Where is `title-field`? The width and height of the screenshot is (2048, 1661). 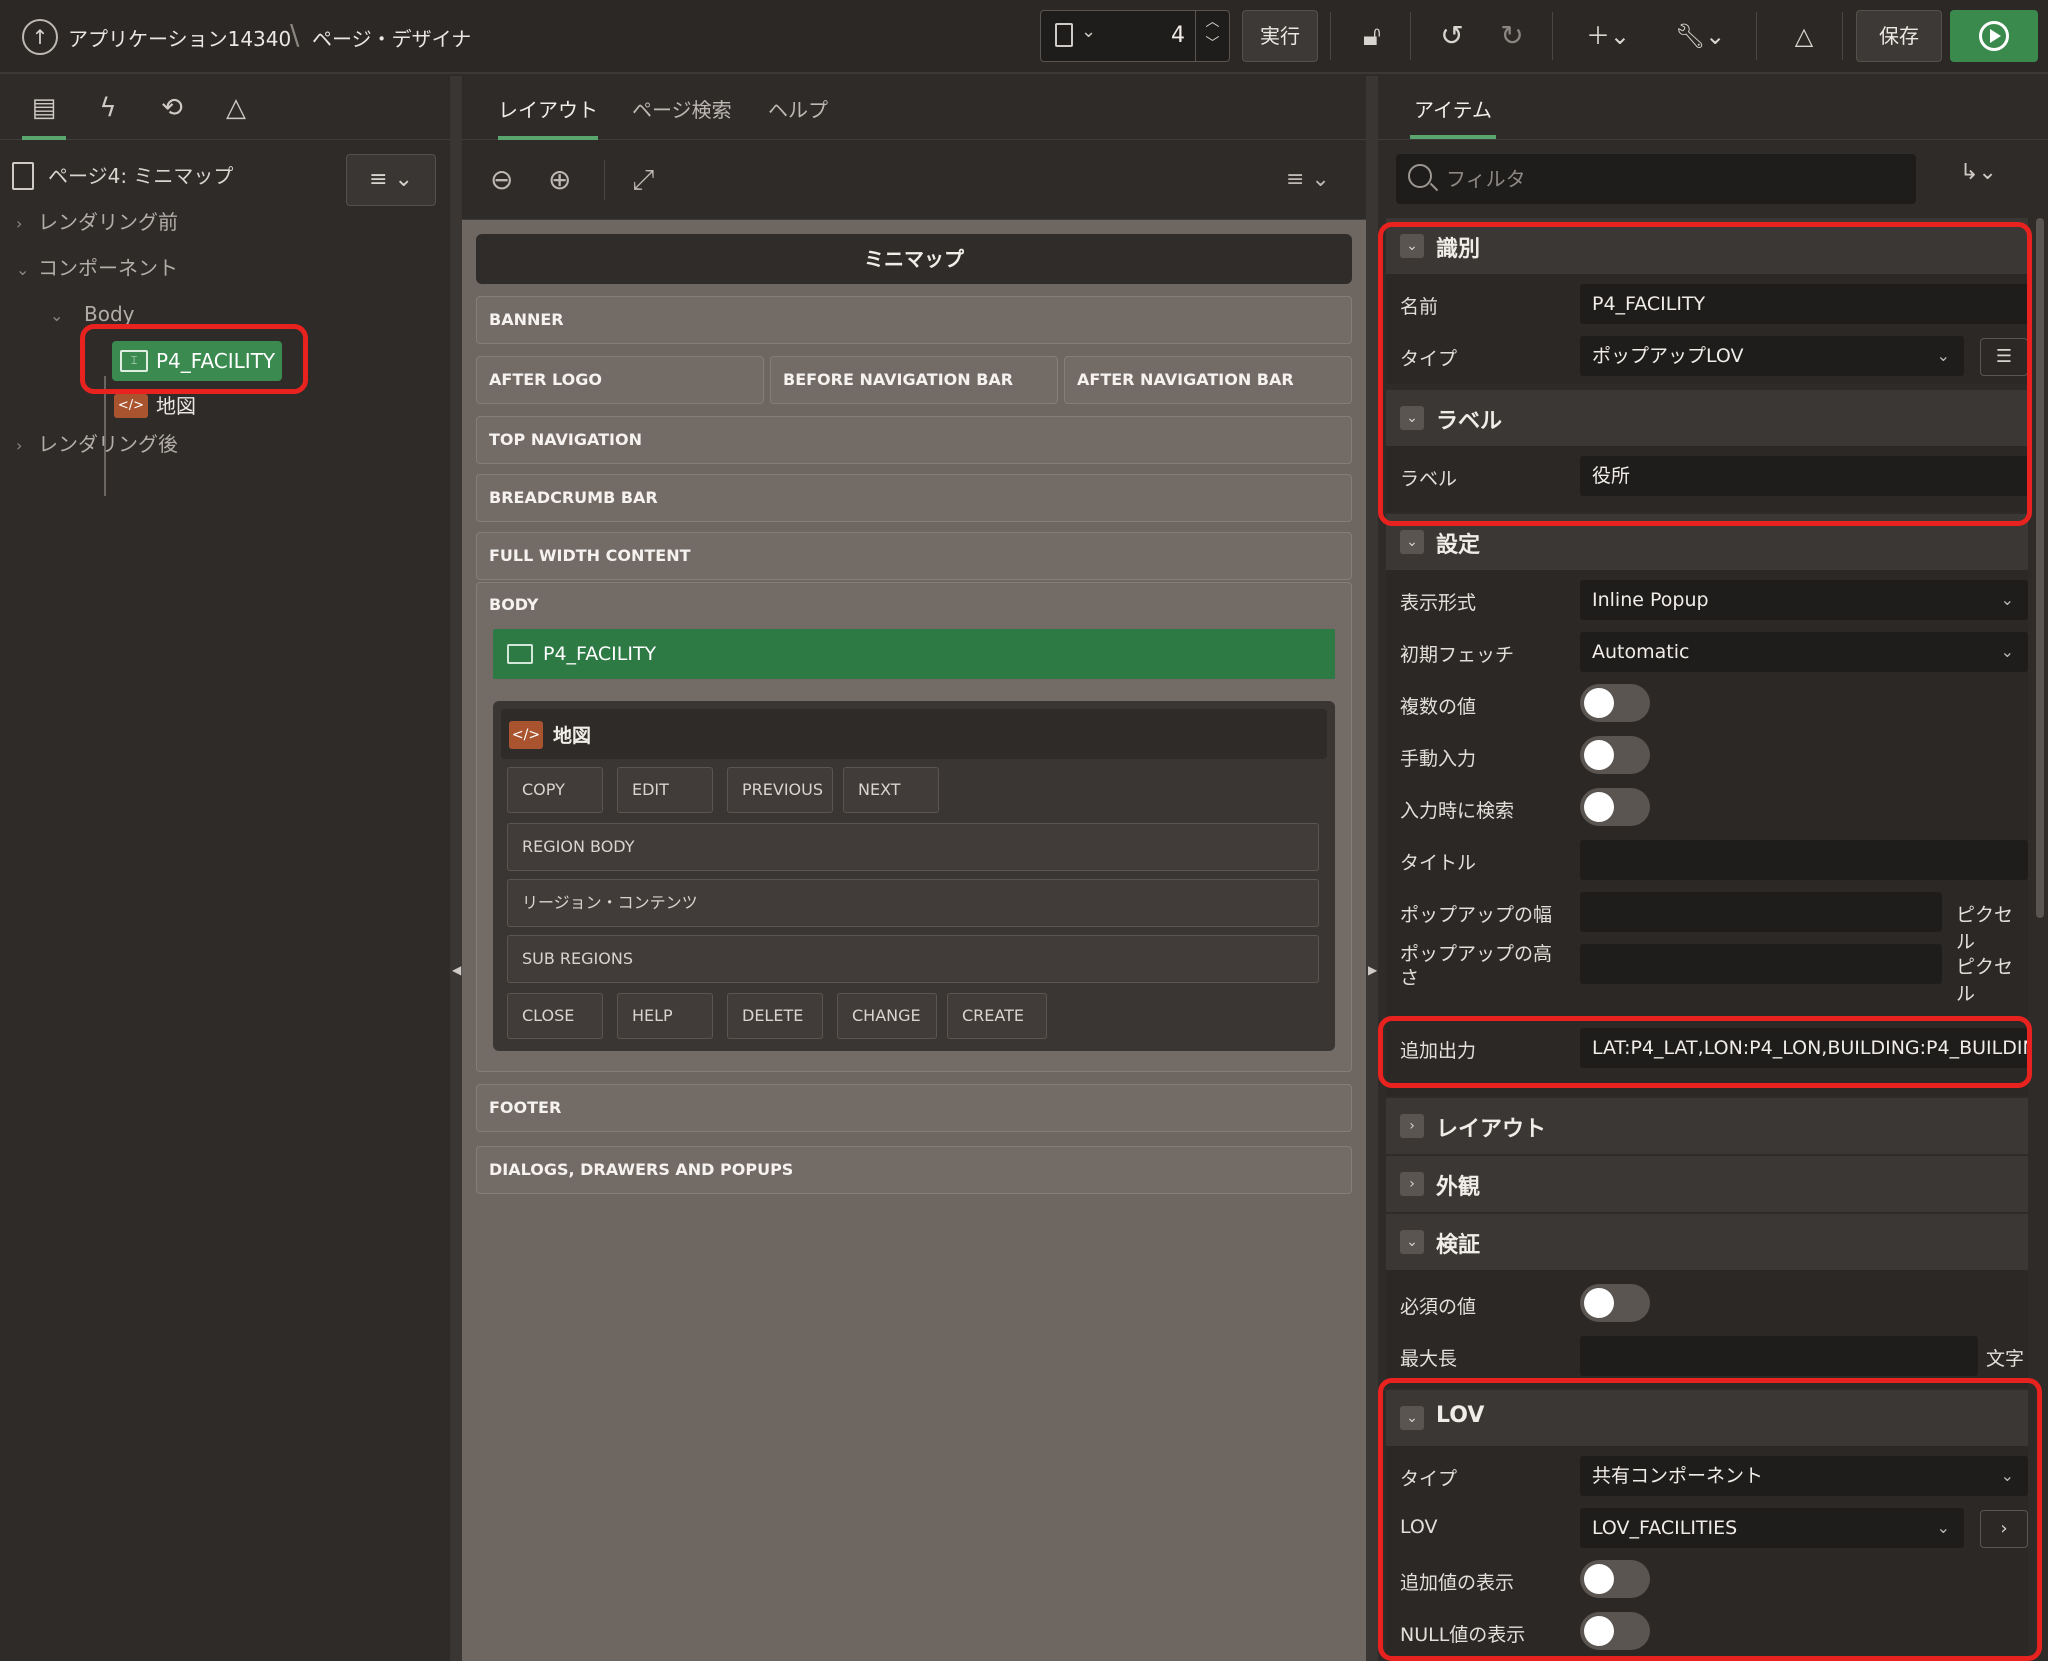
title-field is located at coordinates (1804, 860).